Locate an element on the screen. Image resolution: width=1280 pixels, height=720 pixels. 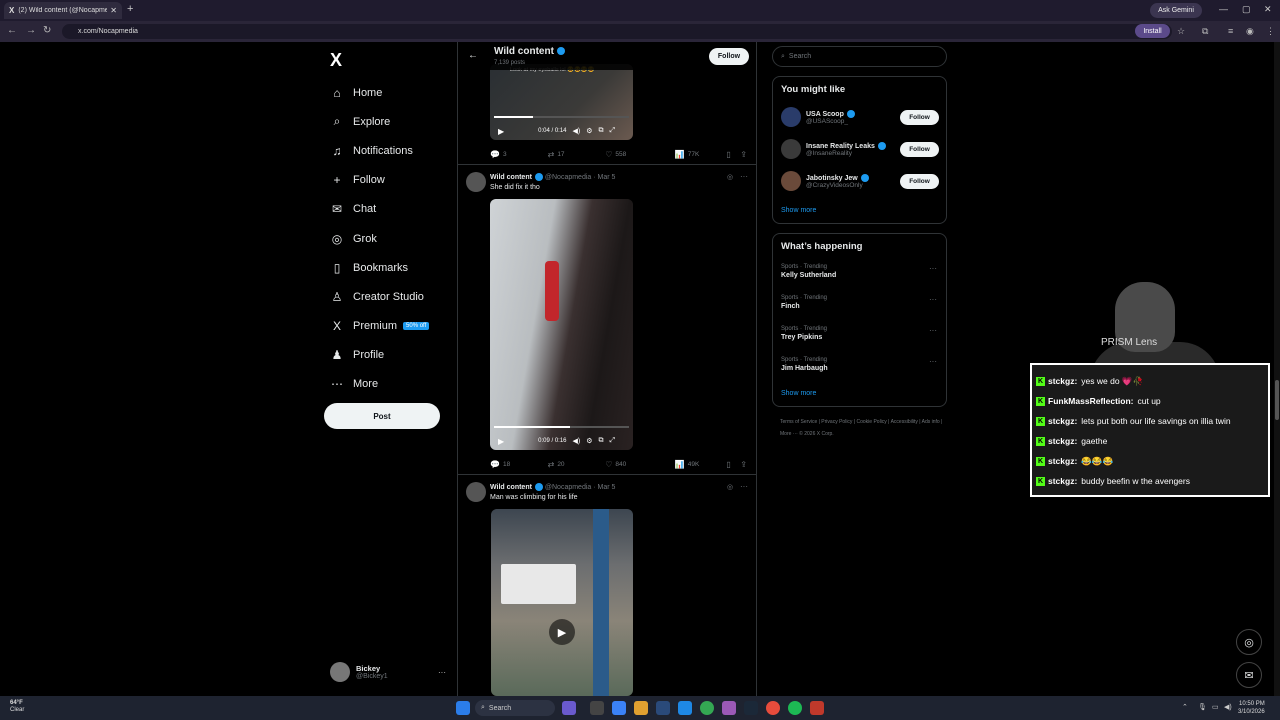
sidebar-item-follow: + Follow is located at coordinates (379, 180).